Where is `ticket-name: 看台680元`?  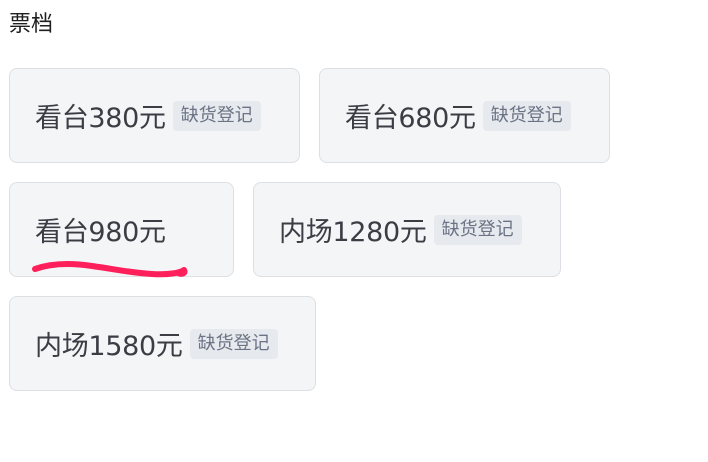 ticket-name: 看台680元 is located at coordinates (410, 118).